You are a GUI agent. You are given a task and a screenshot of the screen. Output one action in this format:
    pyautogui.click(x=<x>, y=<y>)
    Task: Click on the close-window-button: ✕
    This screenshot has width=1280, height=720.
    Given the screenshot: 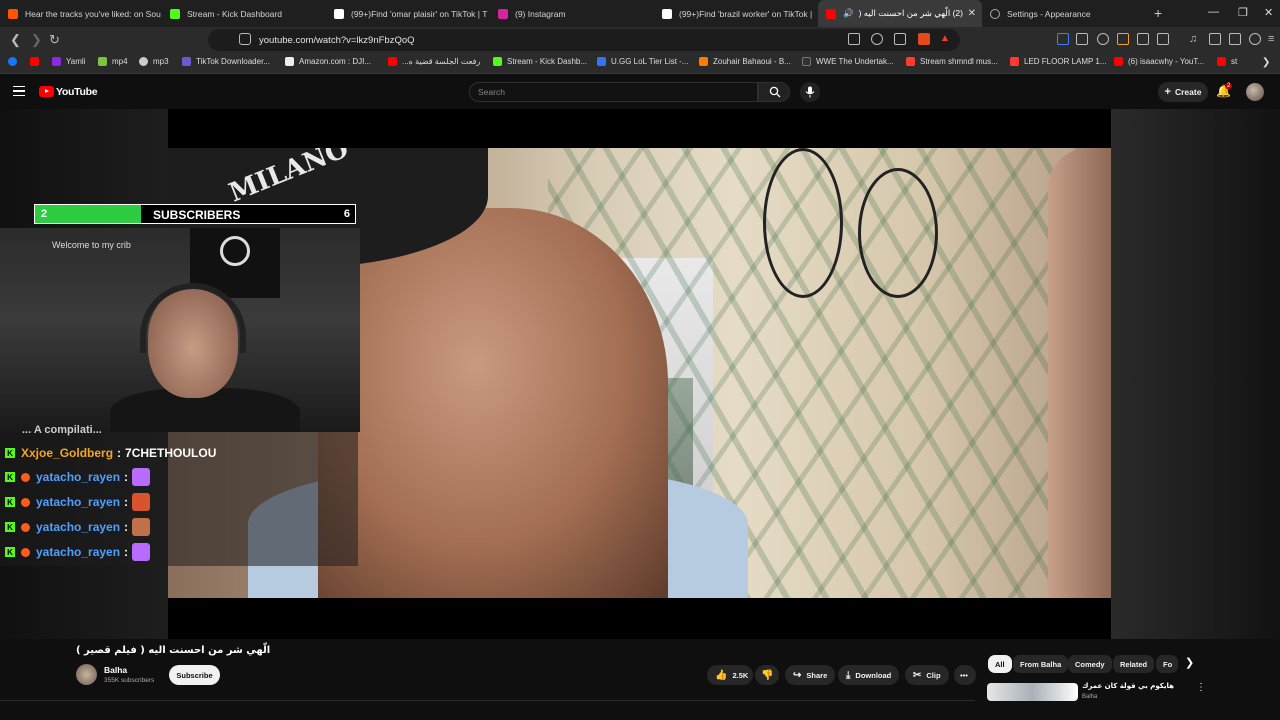 What is the action you would take?
    pyautogui.click(x=1268, y=12)
    